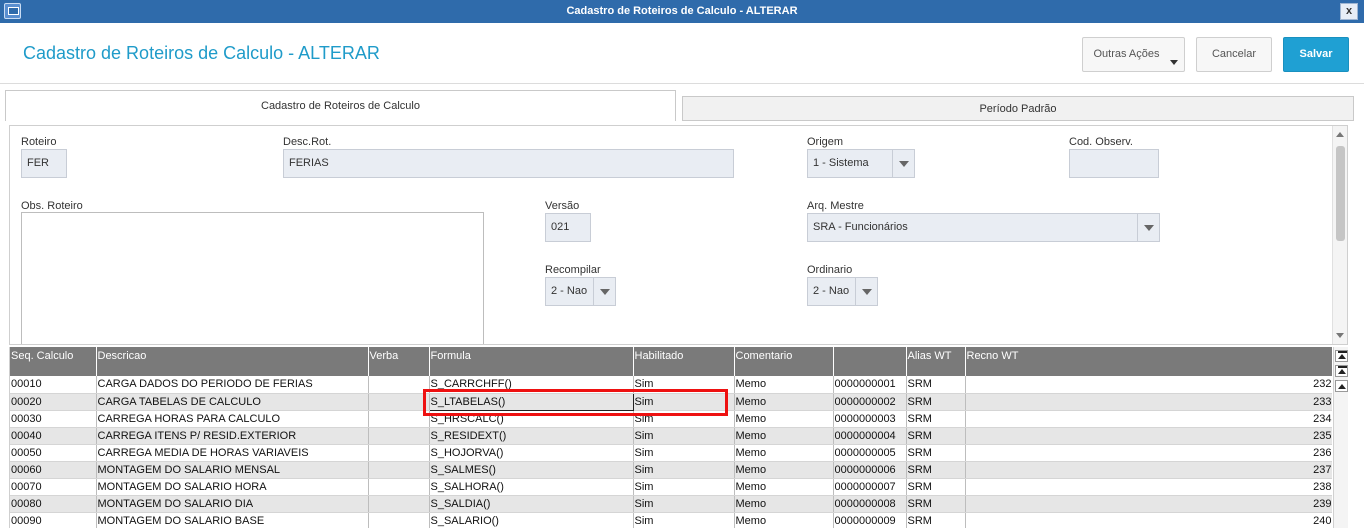 Image resolution: width=1364 pixels, height=528 pixels. I want to click on cell-codigo: 0000000006, so click(870, 470).